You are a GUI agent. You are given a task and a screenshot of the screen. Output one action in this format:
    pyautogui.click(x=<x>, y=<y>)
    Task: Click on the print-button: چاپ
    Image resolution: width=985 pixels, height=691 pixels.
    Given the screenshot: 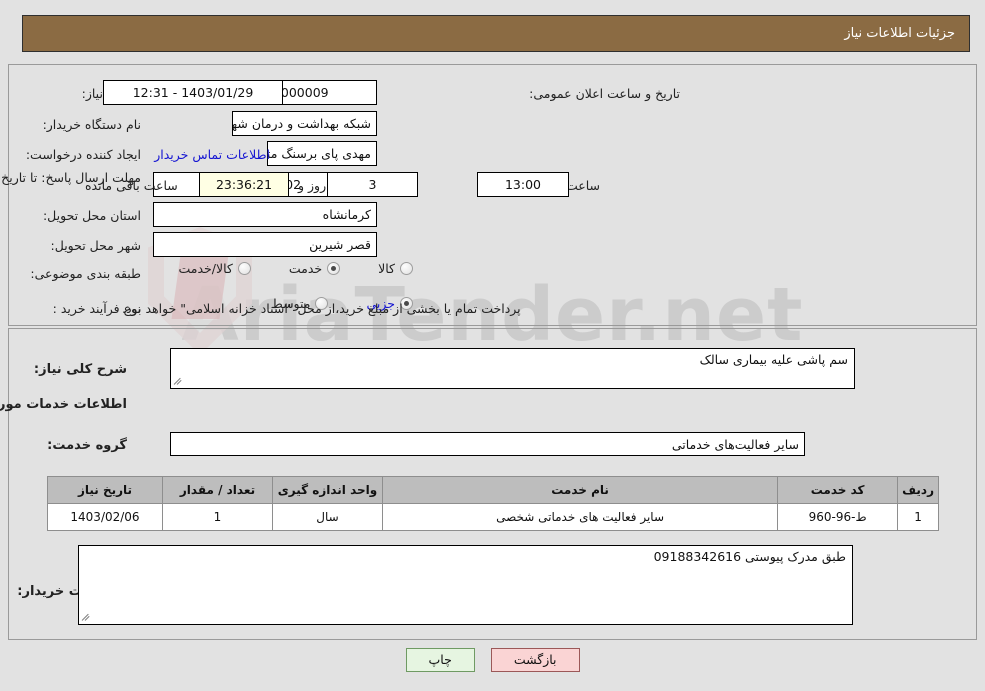 What is the action you would take?
    pyautogui.click(x=440, y=660)
    